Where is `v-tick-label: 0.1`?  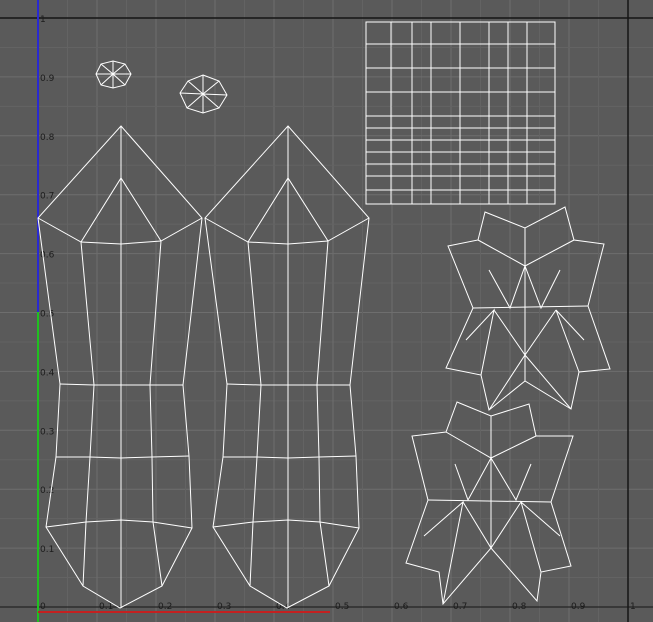
v-tick-label: 0.1 is located at coordinates (47, 550).